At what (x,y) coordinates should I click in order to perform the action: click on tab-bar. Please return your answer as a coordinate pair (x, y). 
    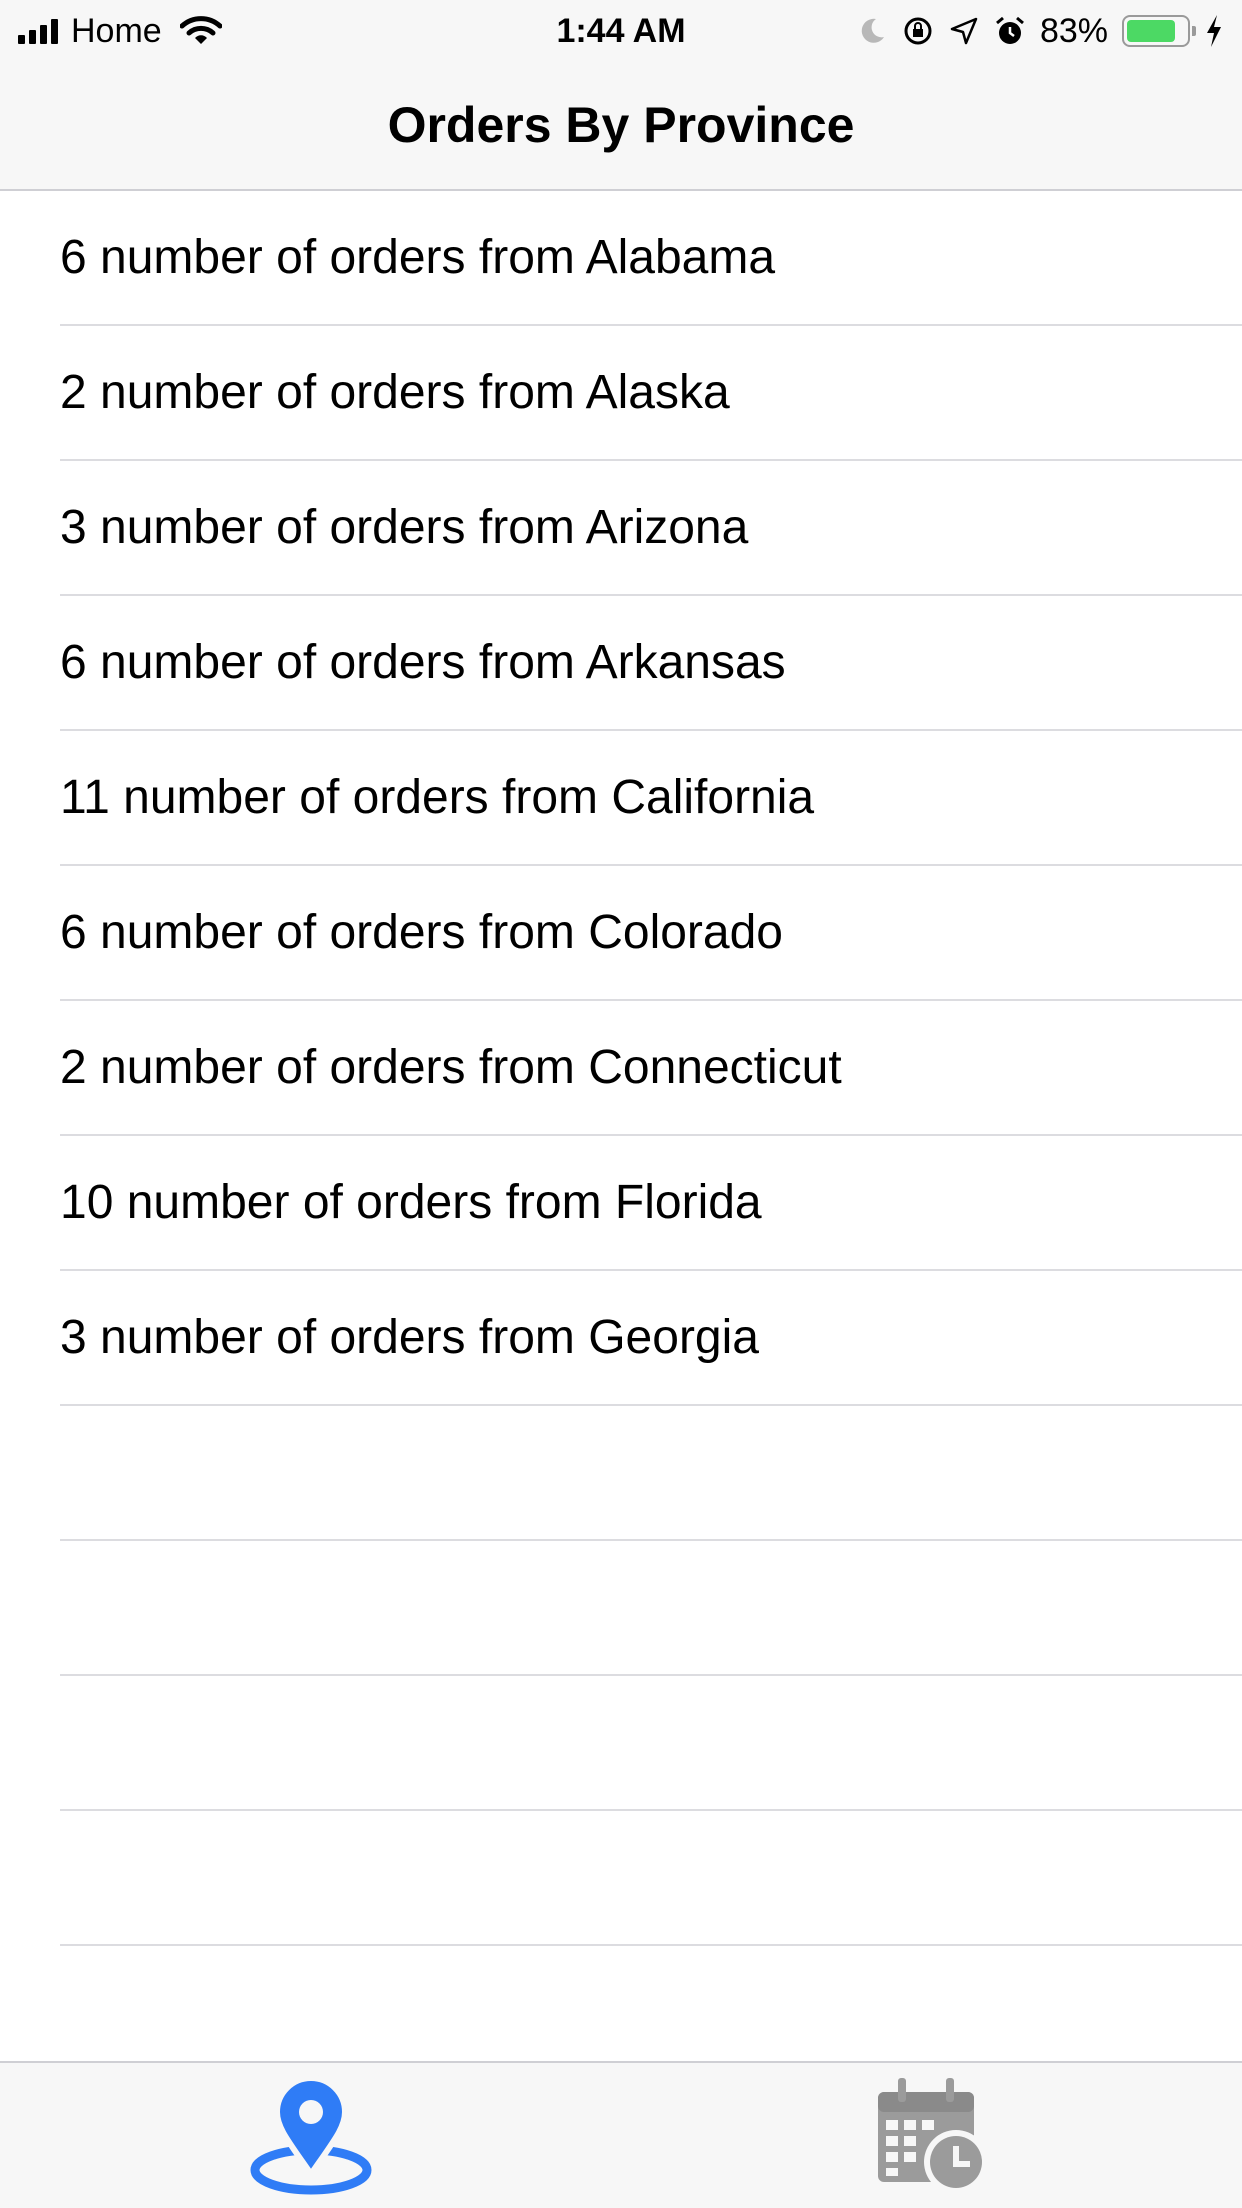
    Looking at the image, I should click on (621, 2134).